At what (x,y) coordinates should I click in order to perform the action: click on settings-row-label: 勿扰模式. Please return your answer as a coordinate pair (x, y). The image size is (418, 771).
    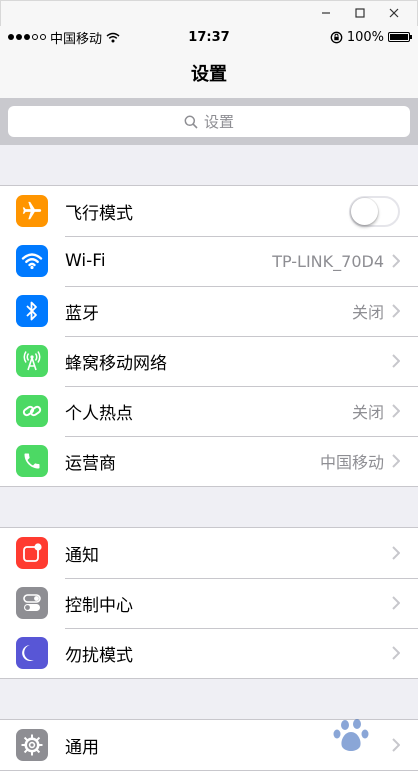
    Looking at the image, I should click on (99, 655).